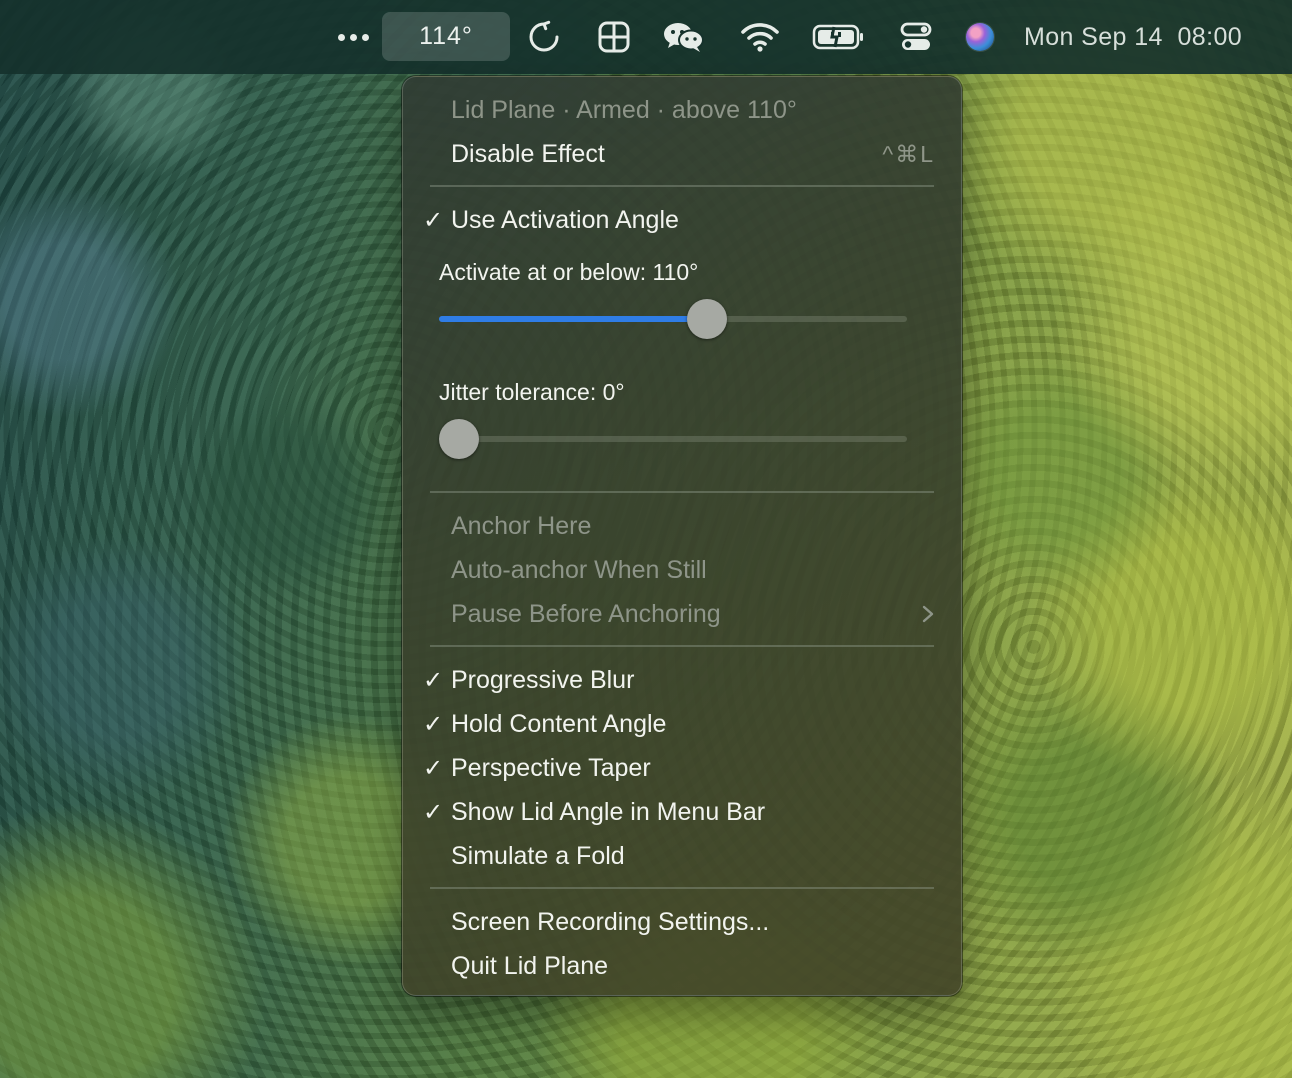  I want to click on activation-angle-slider, so click(673, 318).